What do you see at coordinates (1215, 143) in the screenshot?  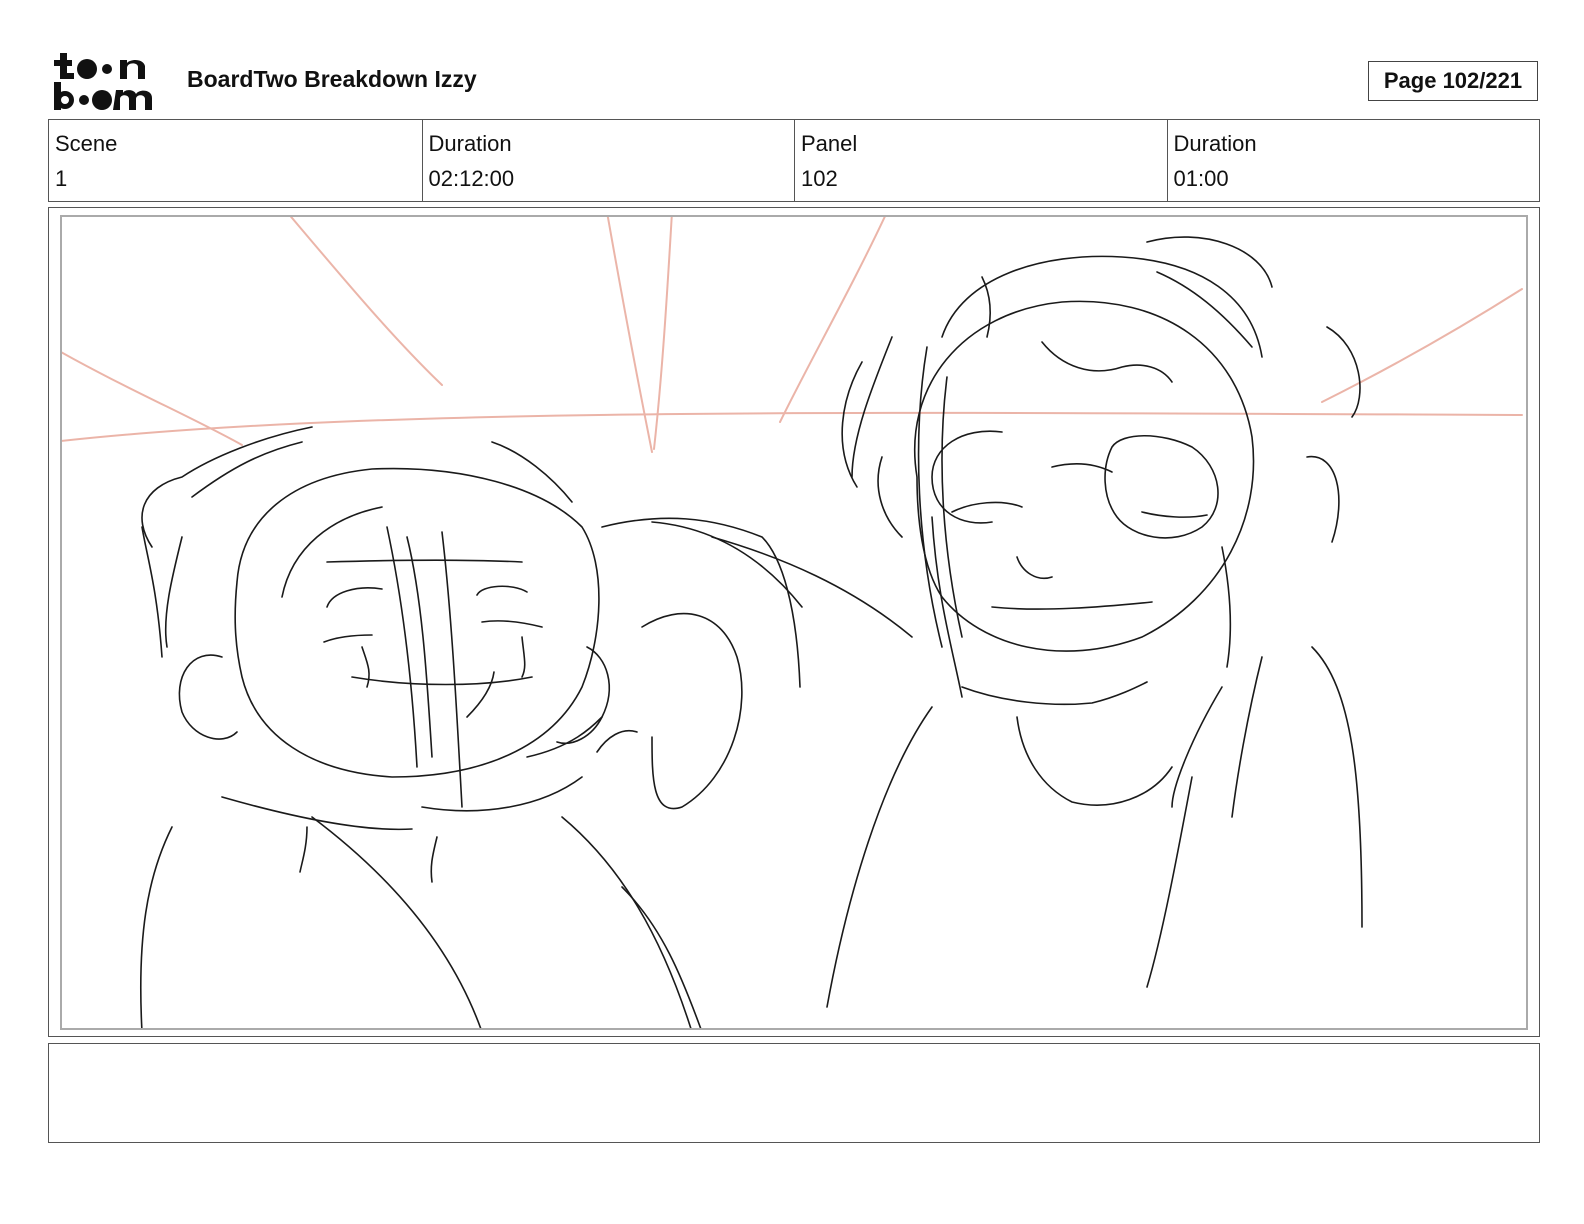 I see `panel-duration-label: Duration` at bounding box center [1215, 143].